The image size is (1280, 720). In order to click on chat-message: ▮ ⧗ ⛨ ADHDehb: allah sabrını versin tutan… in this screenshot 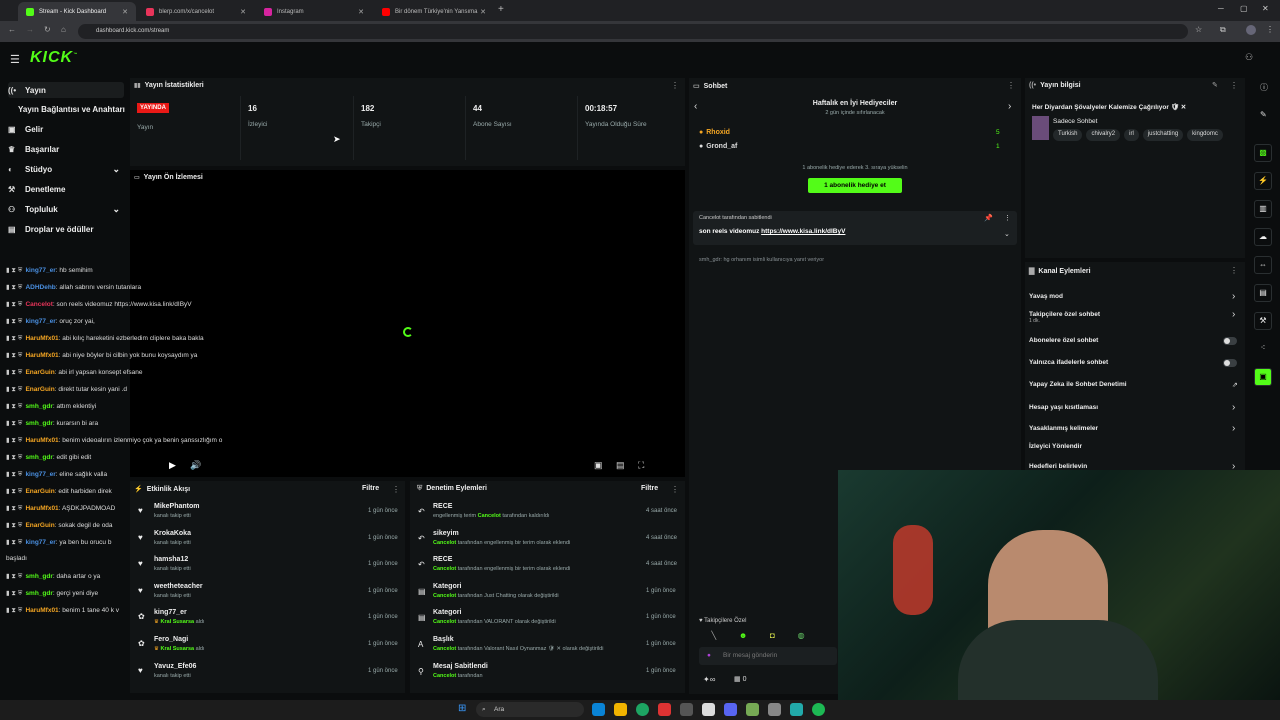, I will do `click(166, 291)`.